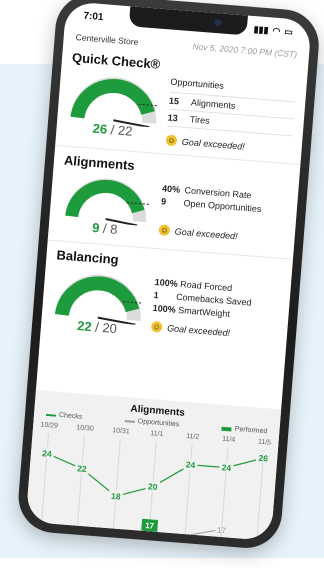  I want to click on quick-check-target: / 22, so click(121, 130).